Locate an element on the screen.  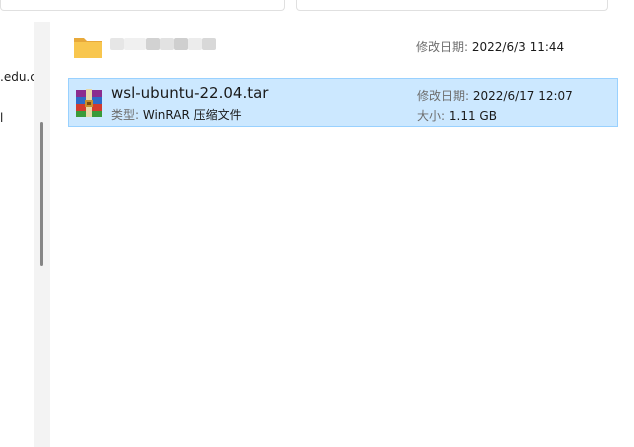
file-size: 大小: 1.11 GB is located at coordinates (457, 115).